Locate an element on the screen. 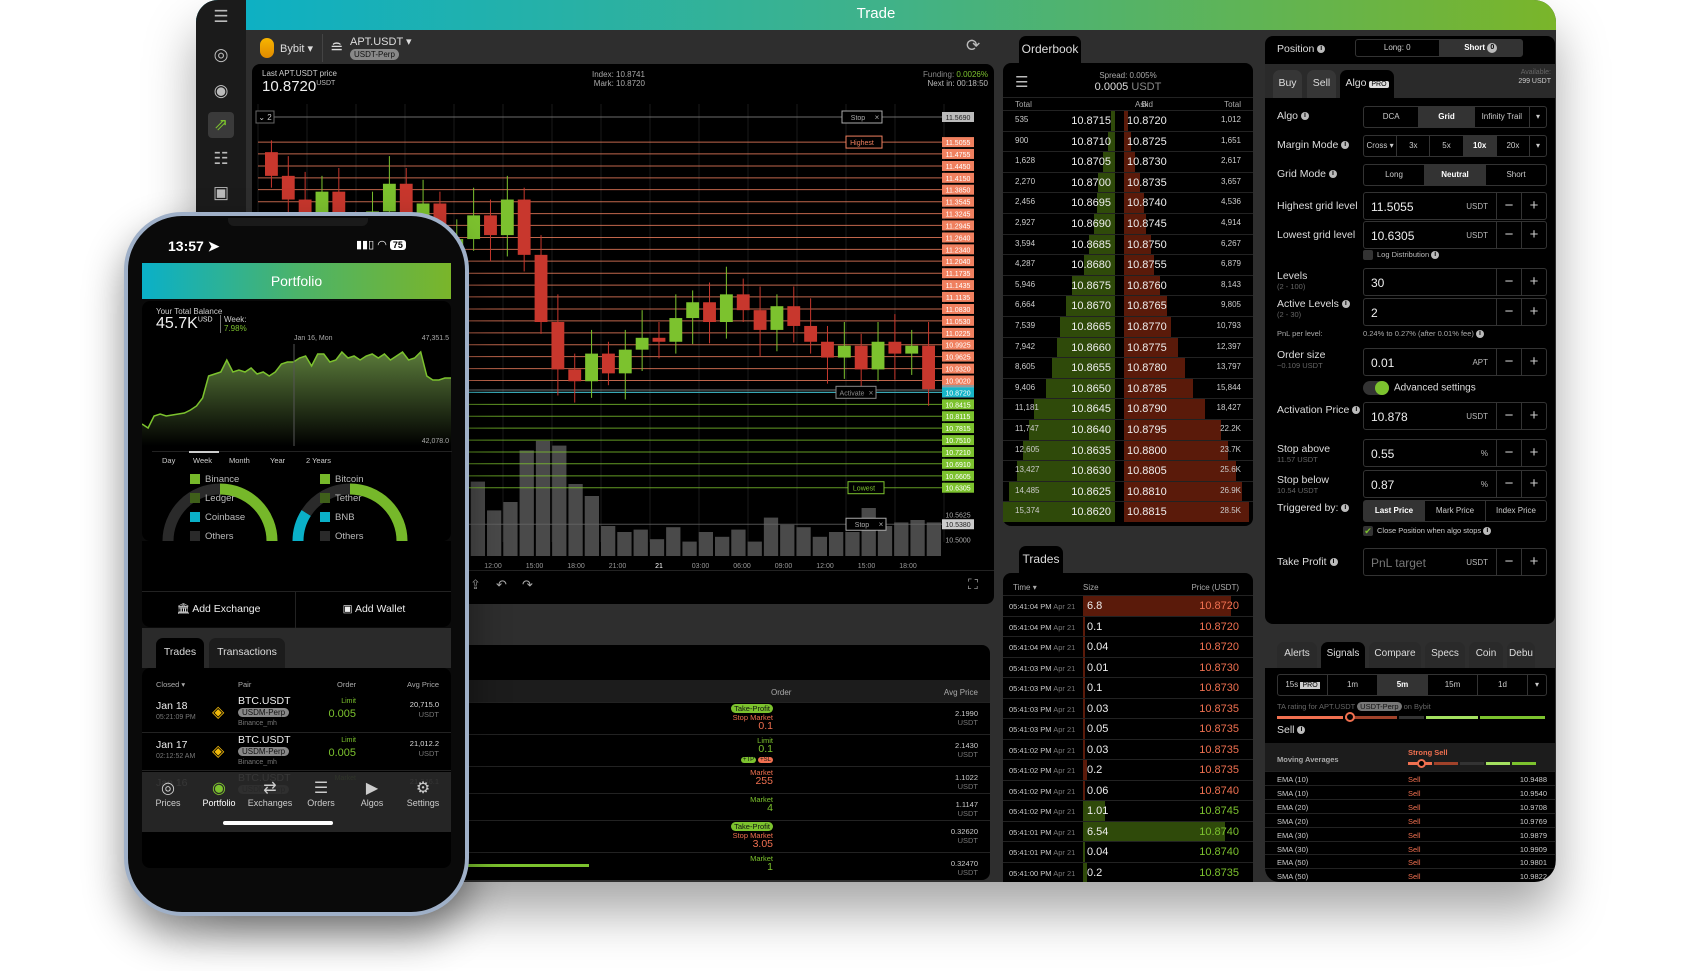 This screenshot has height=971, width=1698. add-exchange-button: 🏛︎ Add Exchange is located at coordinates (219, 610).